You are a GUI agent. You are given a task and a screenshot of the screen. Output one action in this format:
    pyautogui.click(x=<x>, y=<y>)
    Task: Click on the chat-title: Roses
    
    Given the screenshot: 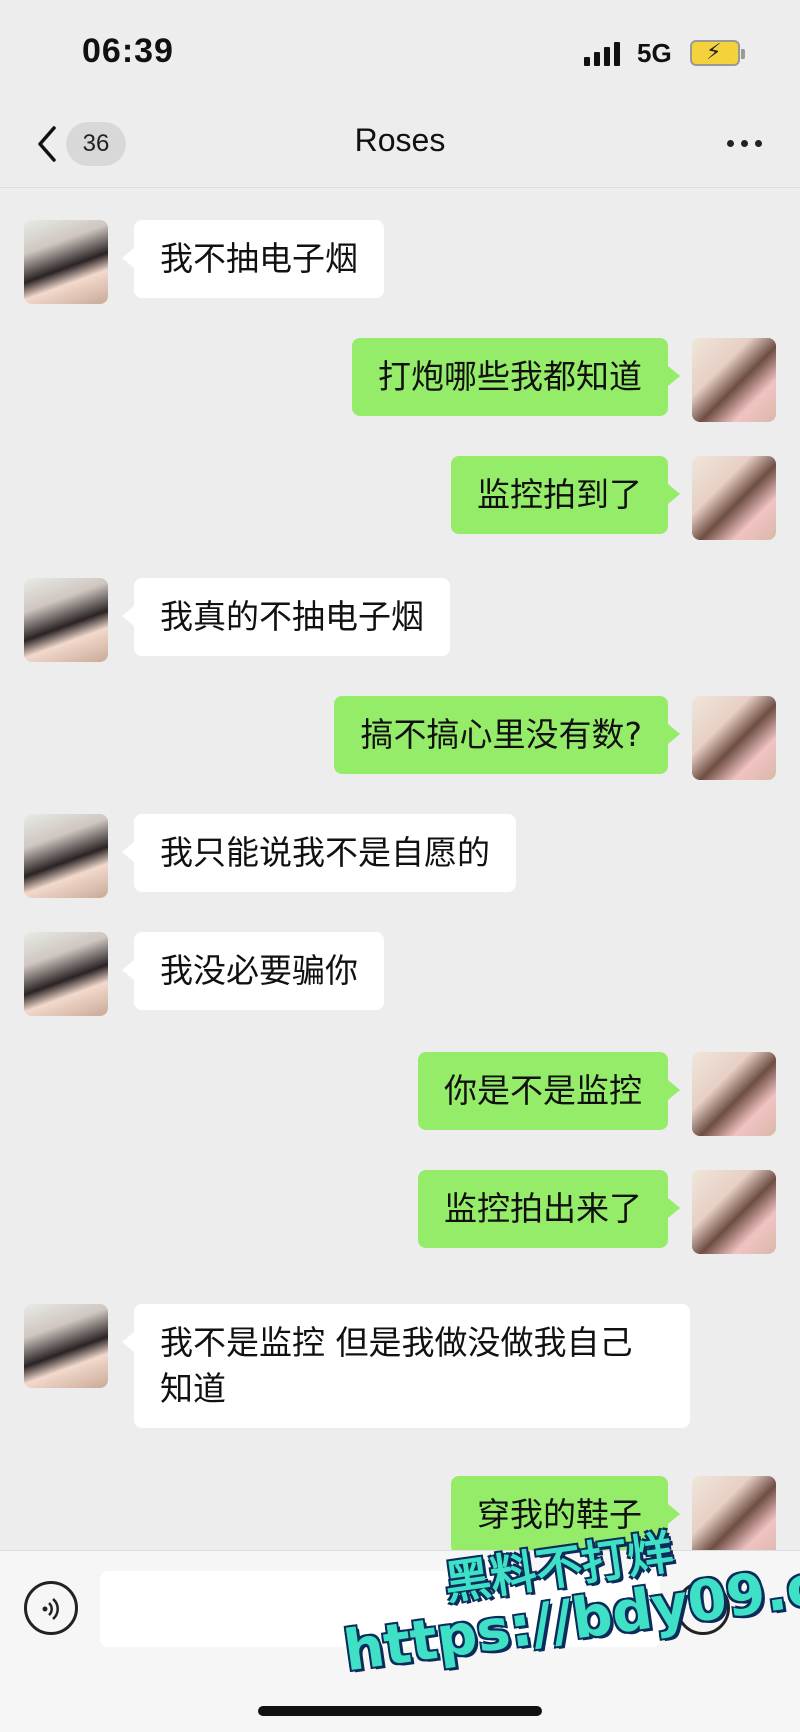 What is the action you would take?
    pyautogui.click(x=400, y=140)
    